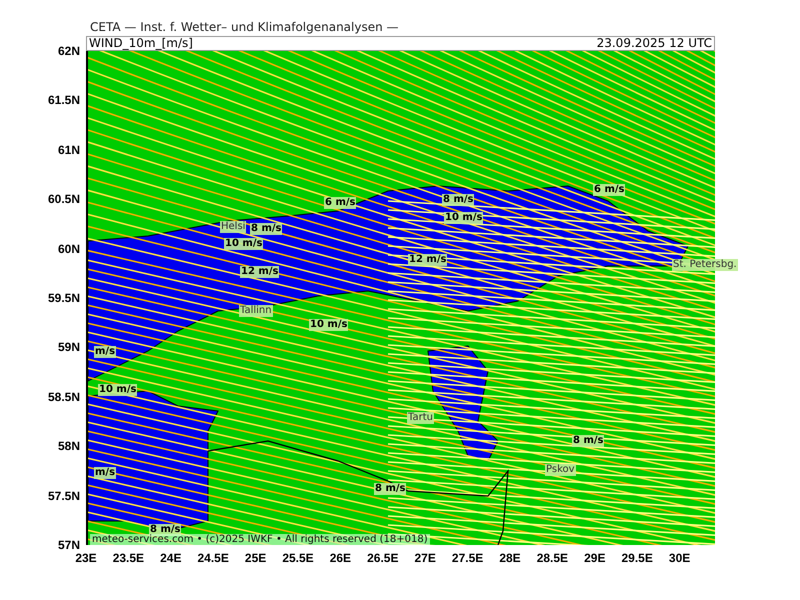 The width and height of the screenshot is (800, 600). Describe the element at coordinates (69, 347) in the screenshot. I see `latitude-tick-label: 59N` at that location.